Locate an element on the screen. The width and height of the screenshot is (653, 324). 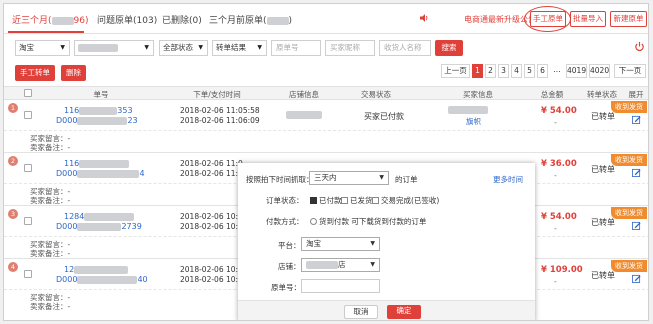
internal-order-number: D000 4 is located at coordinates (100, 173).